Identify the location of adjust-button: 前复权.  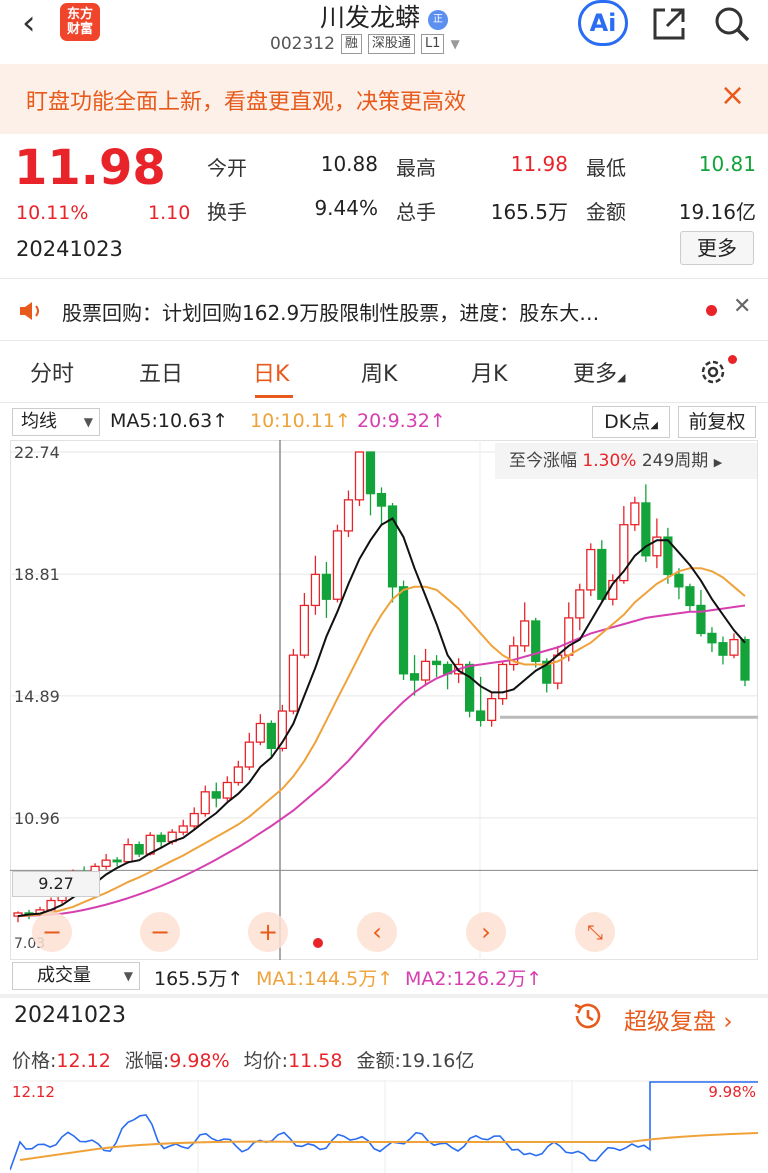
(717, 422).